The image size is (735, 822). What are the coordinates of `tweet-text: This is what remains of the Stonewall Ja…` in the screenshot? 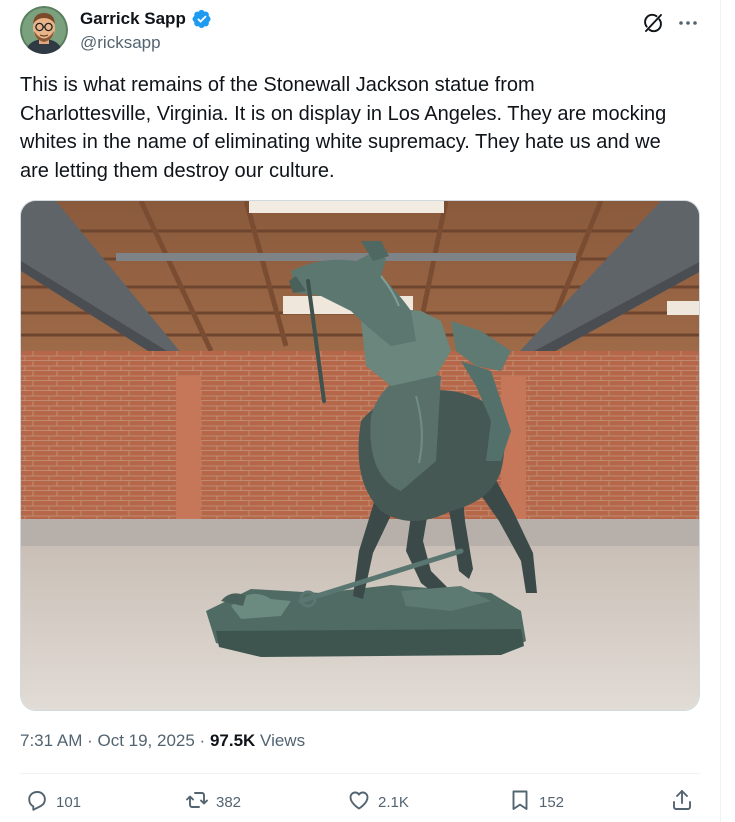 It's located at (343, 128).